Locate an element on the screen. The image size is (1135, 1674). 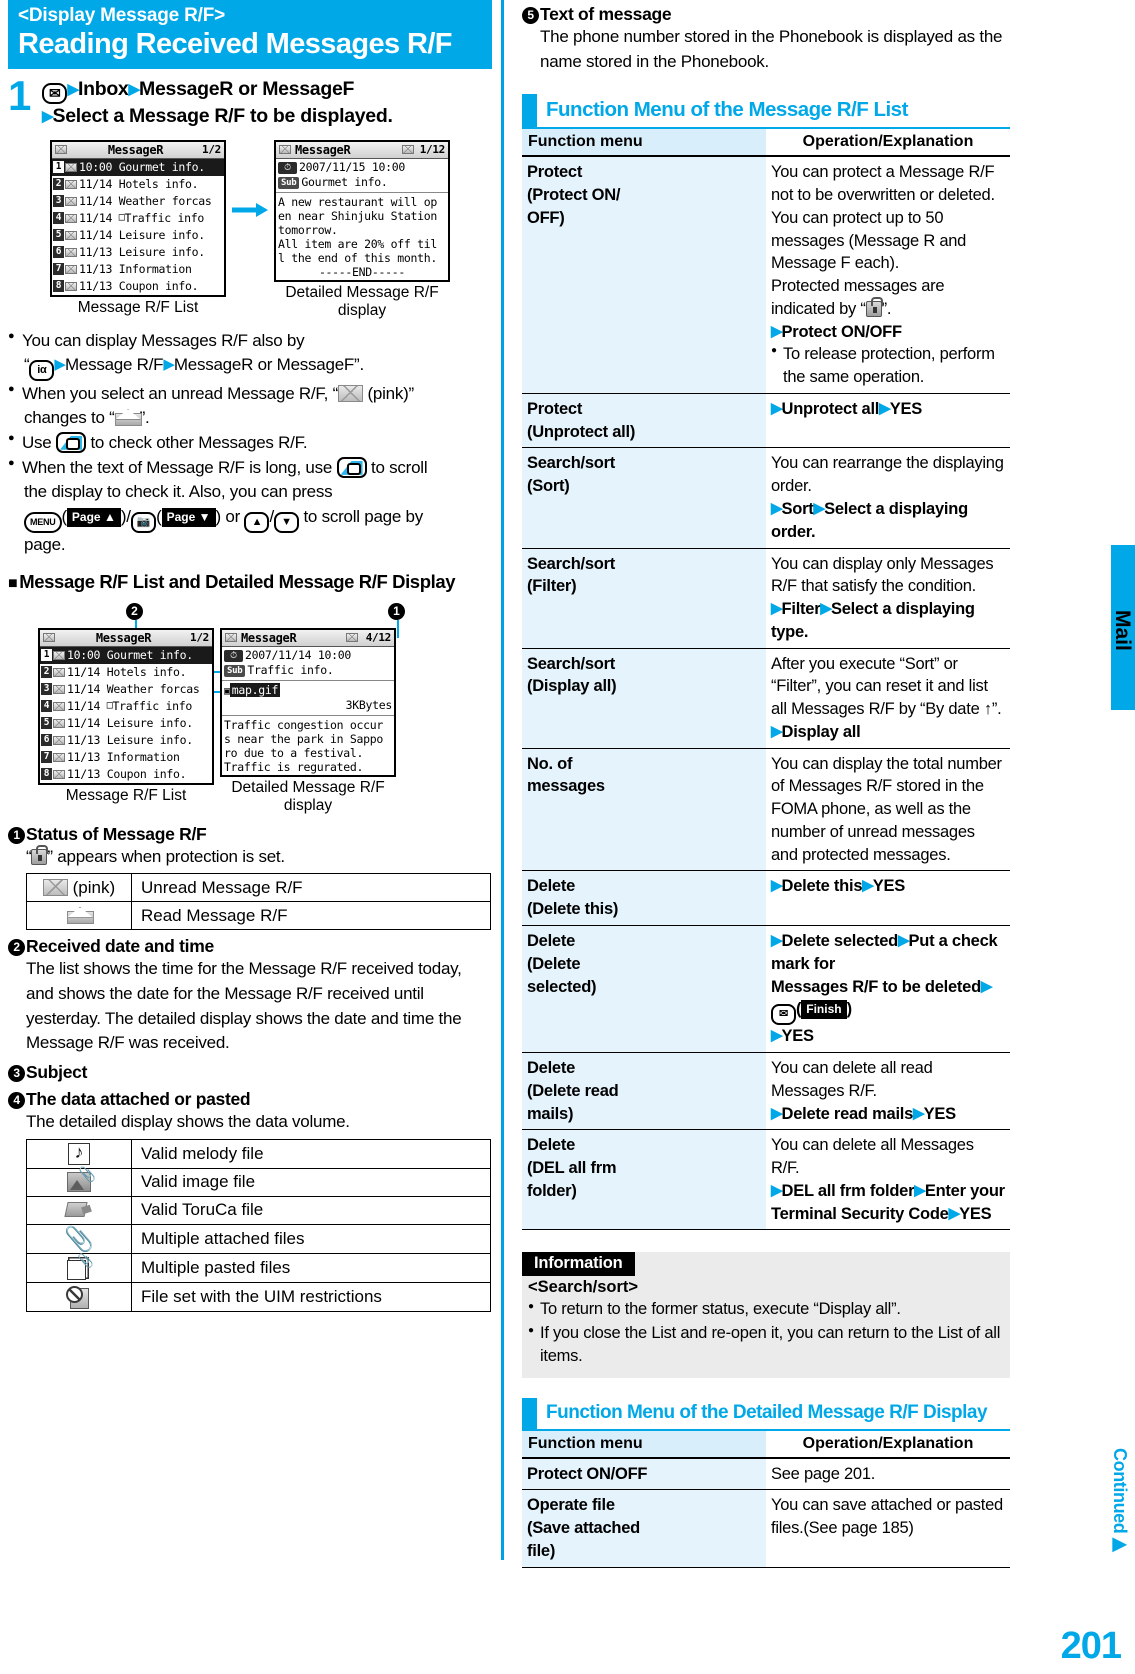
body-line: All item are 20% off til is located at coordinates (357, 243).